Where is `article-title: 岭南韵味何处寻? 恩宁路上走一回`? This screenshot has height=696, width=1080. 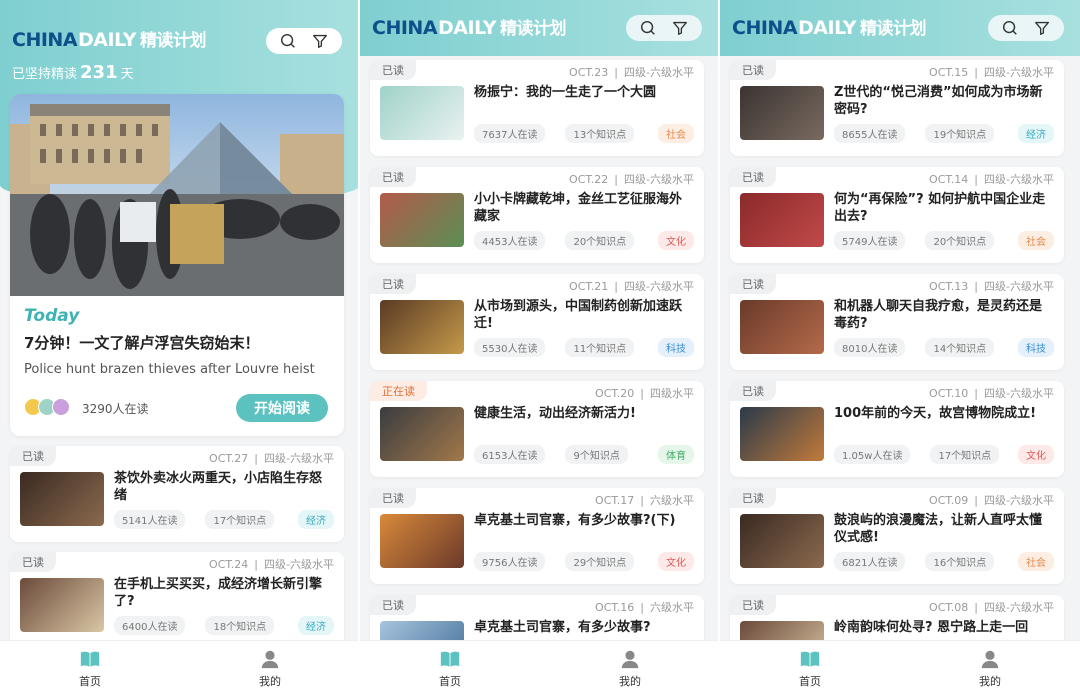 article-title: 岭南韵味何处寻? 恩宁路上走一回 is located at coordinates (931, 627).